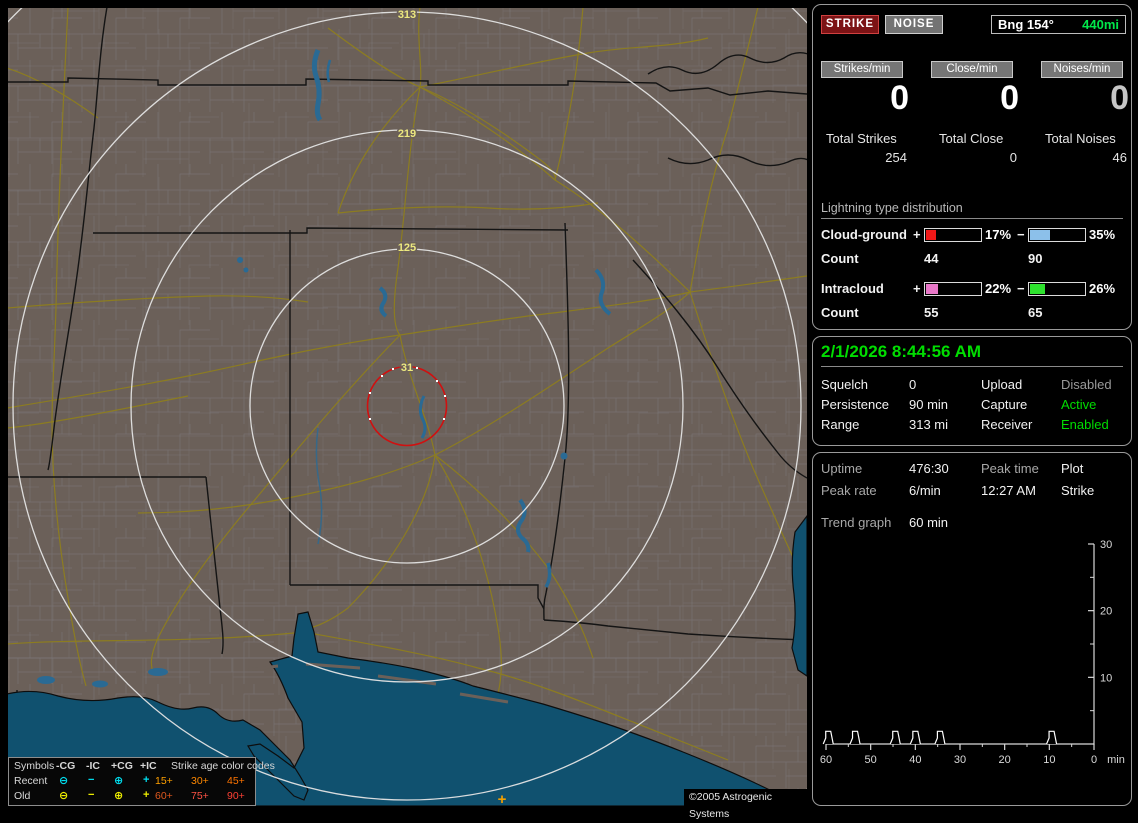  What do you see at coordinates (1026, 24) in the screenshot?
I see `bearing-value: Bng 154°` at bounding box center [1026, 24].